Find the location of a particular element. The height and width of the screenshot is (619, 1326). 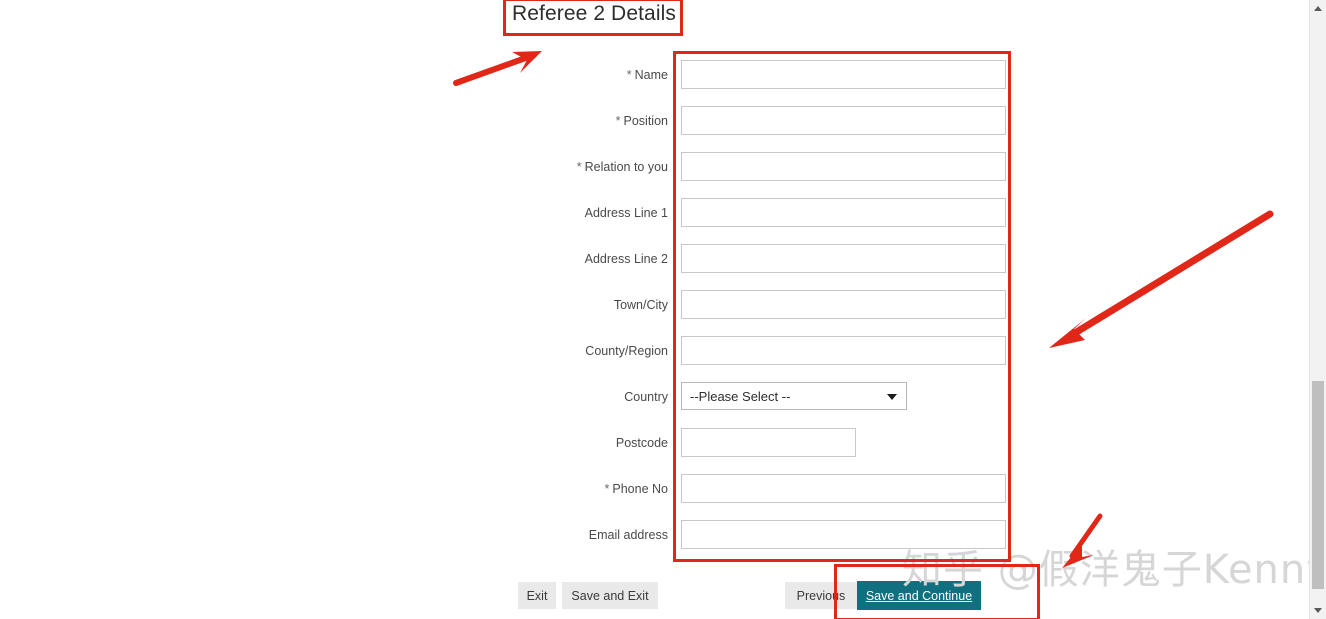

country-select-value: --Please Select -- is located at coordinates (740, 396).